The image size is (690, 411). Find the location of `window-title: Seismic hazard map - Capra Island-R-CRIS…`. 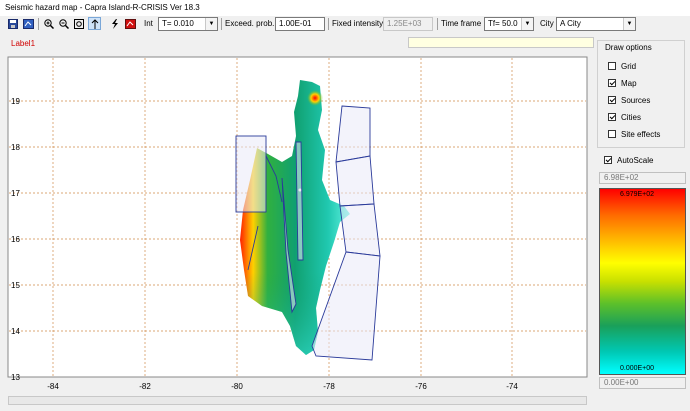

window-title: Seismic hazard map - Capra Island-R-CRIS… is located at coordinates (102, 7).